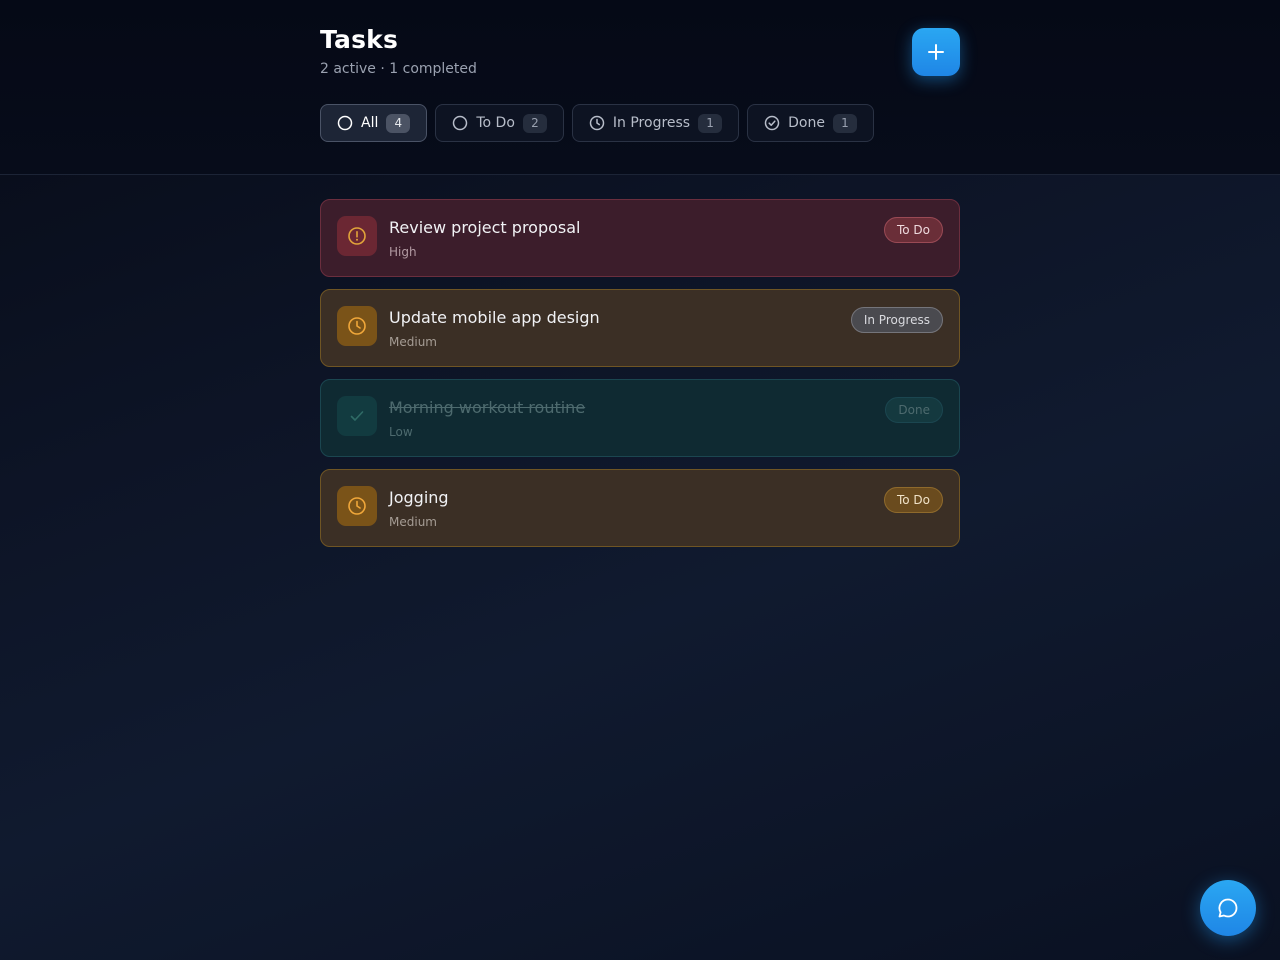 The height and width of the screenshot is (960, 1280). Describe the element at coordinates (494, 317) in the screenshot. I see `task-title: Update mobile app design` at that location.